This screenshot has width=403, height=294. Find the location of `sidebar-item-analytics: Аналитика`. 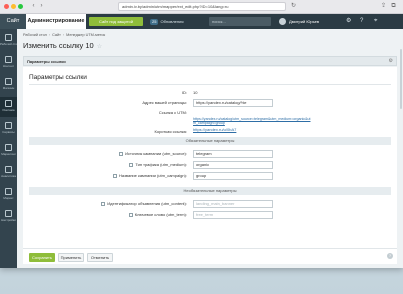

sidebar-item-analytics: Аналитика is located at coordinates (8, 173).